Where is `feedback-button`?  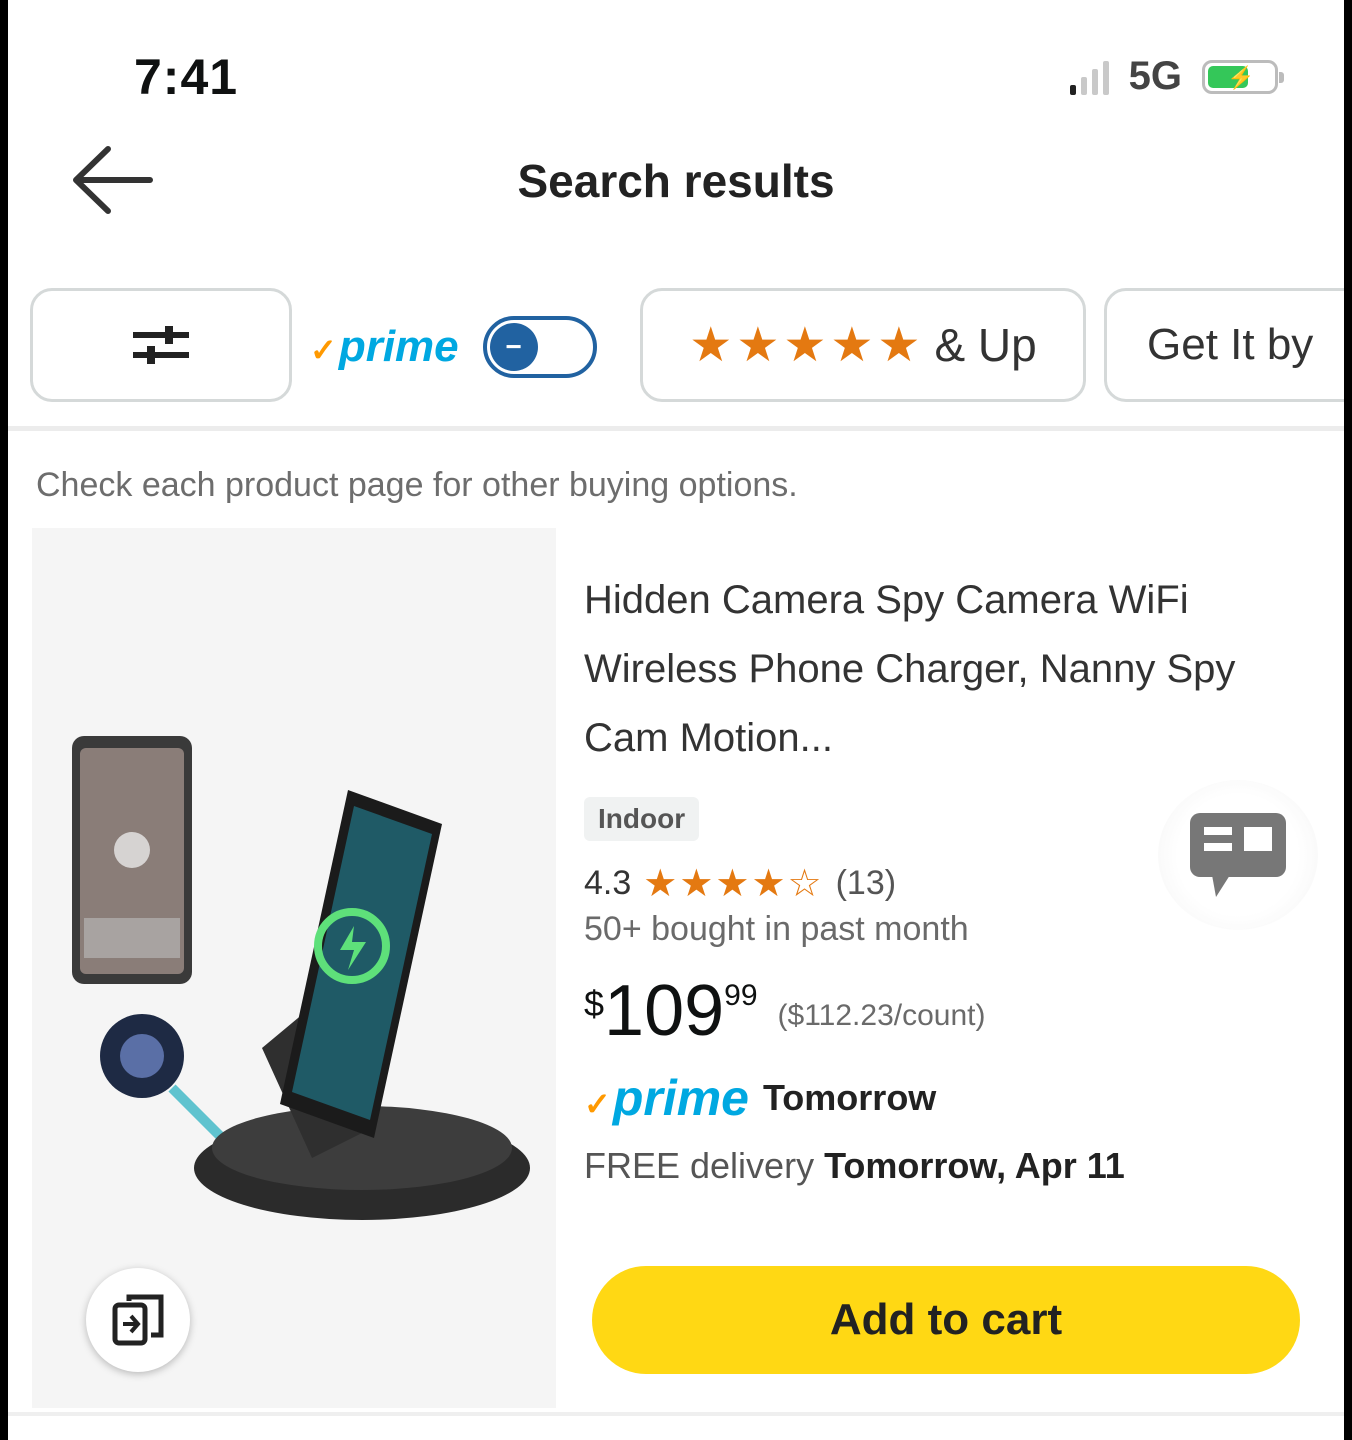
feedback-button is located at coordinates (1238, 855).